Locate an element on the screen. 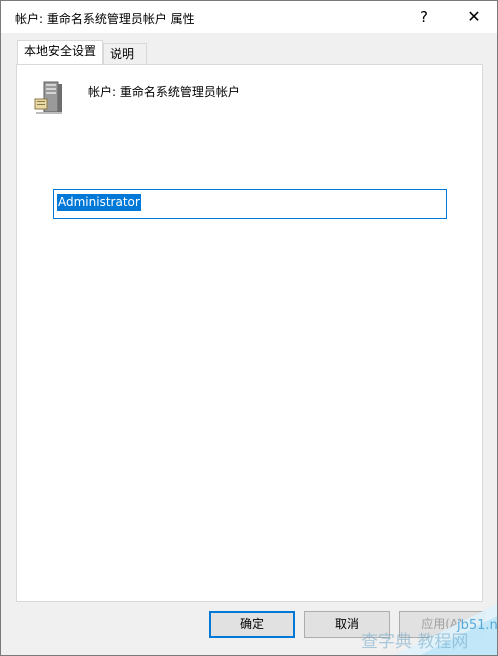 The width and height of the screenshot is (498, 656). cancel-button: 取消 is located at coordinates (347, 624).